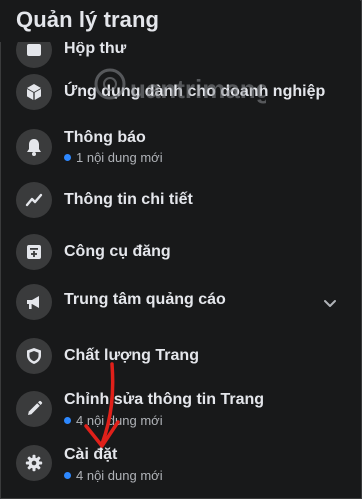 The image size is (362, 499). I want to click on menu-item-label: Chất lượng Trang, so click(131, 355).